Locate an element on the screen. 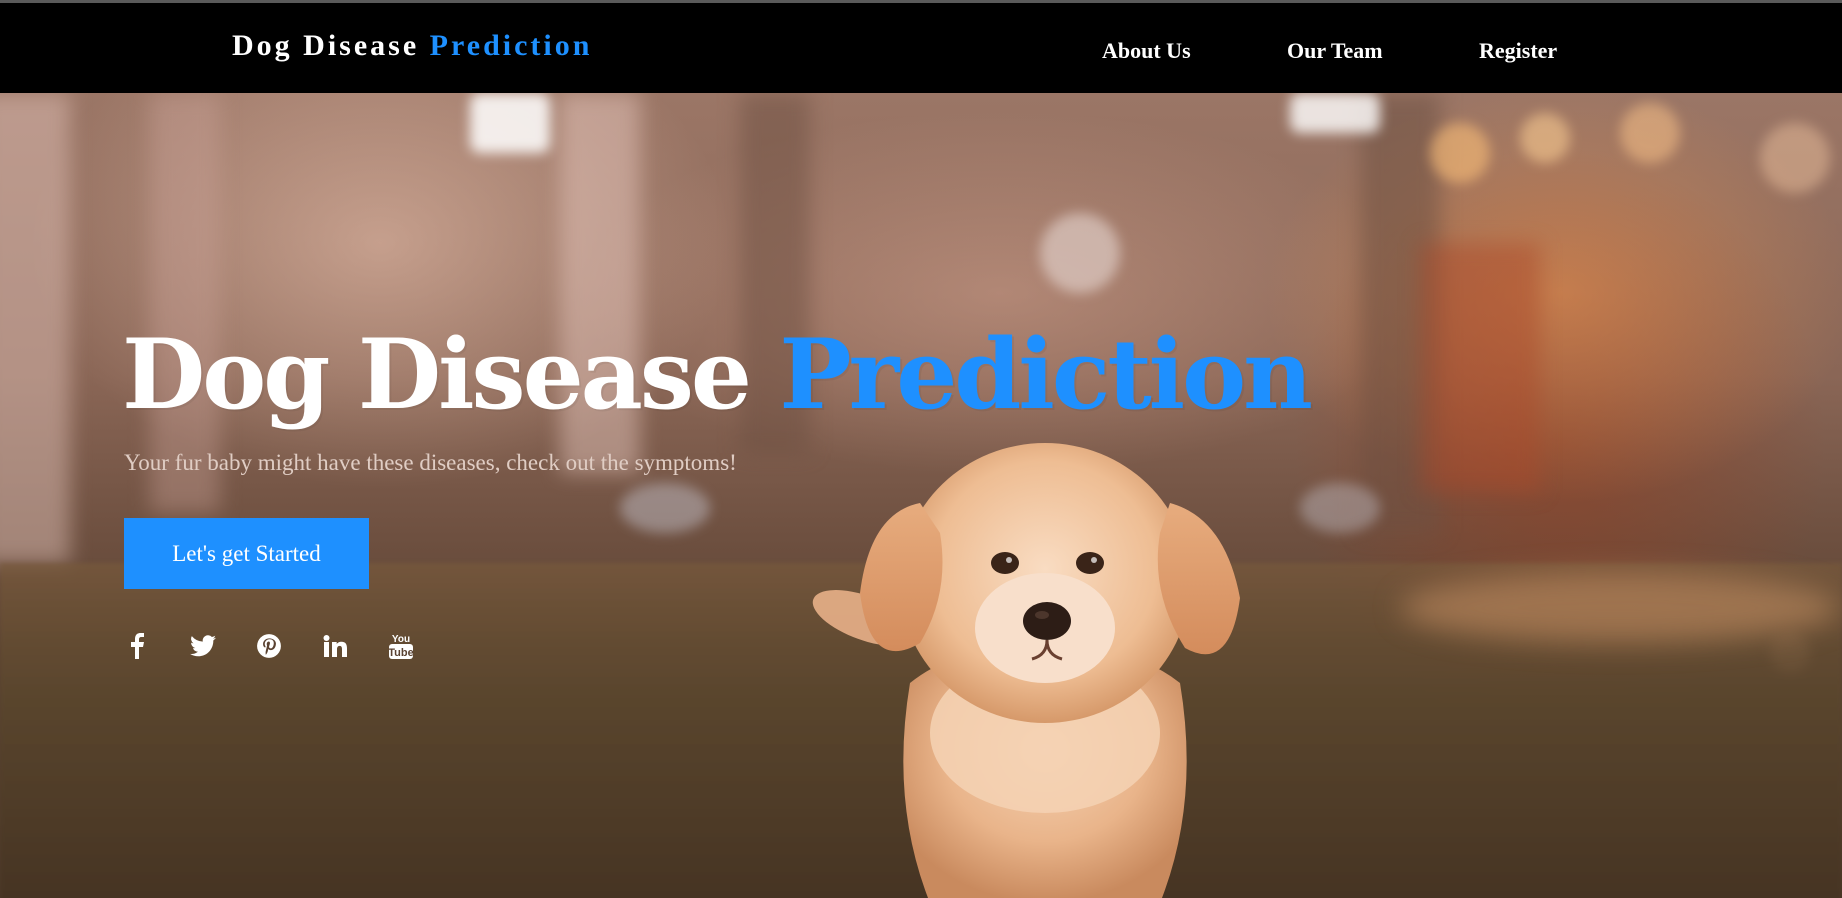  nav-brand: Dog Disease Prediction is located at coordinates (412, 46).